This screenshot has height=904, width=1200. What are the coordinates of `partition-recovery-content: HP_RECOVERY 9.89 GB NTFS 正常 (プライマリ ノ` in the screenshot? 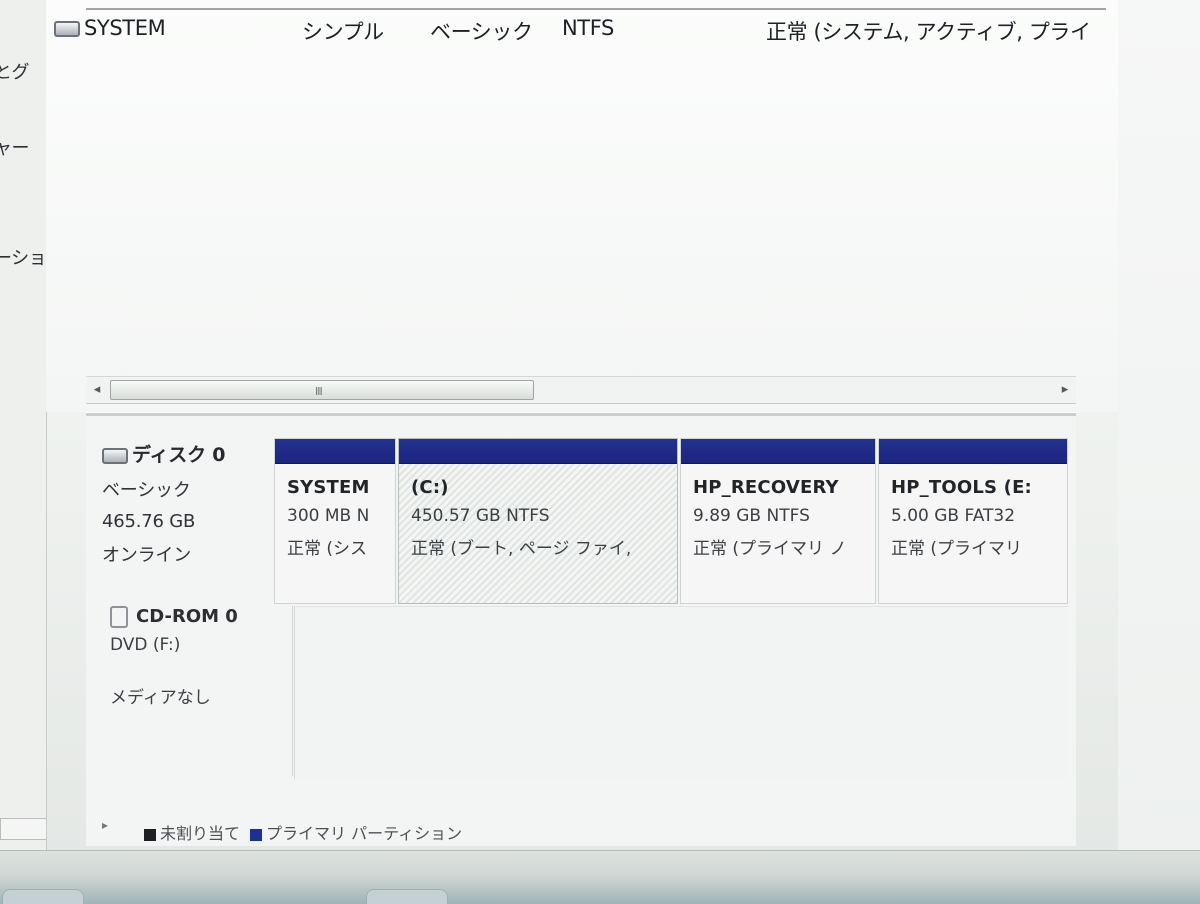 It's located at (782, 518).